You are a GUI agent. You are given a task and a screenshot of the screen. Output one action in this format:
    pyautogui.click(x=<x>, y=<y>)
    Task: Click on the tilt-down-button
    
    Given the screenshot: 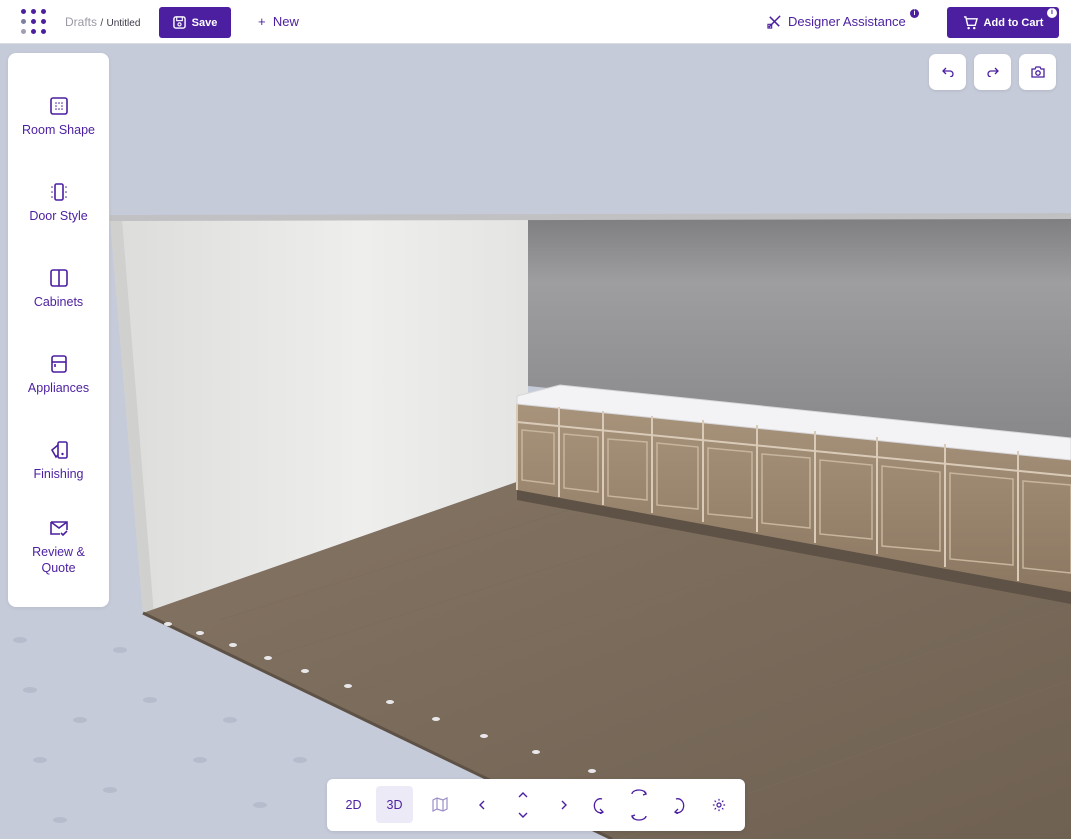 What is the action you would take?
    pyautogui.click(x=522, y=815)
    